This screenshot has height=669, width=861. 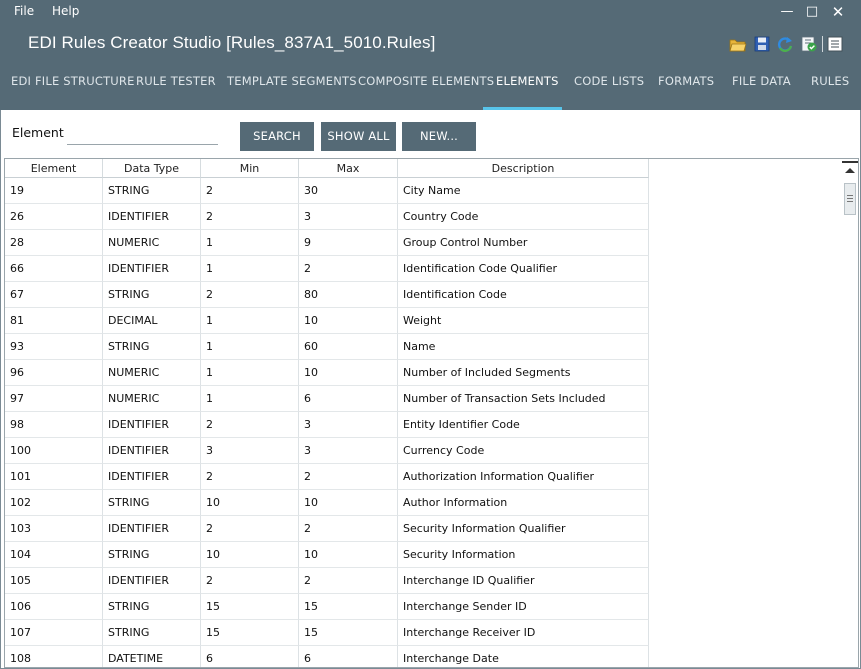 What do you see at coordinates (24, 11) in the screenshot?
I see `menu-file: File` at bounding box center [24, 11].